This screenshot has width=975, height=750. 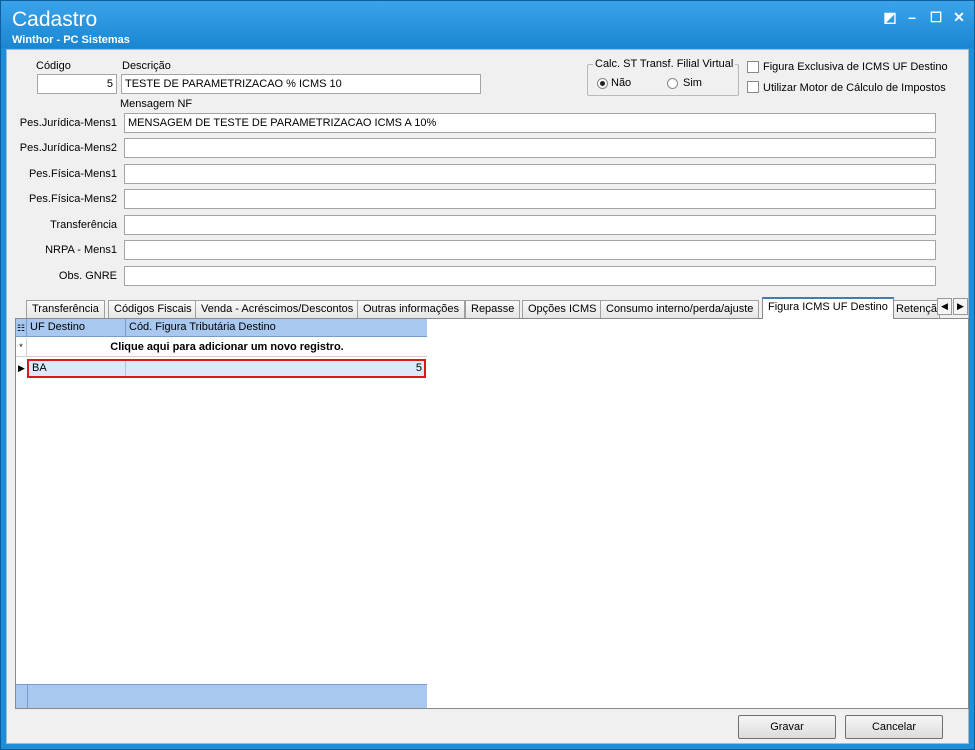 What do you see at coordinates (663, 77) in the screenshot?
I see `calc-st-group: Calc. ST Transf. Filial Virtual Não Sim` at bounding box center [663, 77].